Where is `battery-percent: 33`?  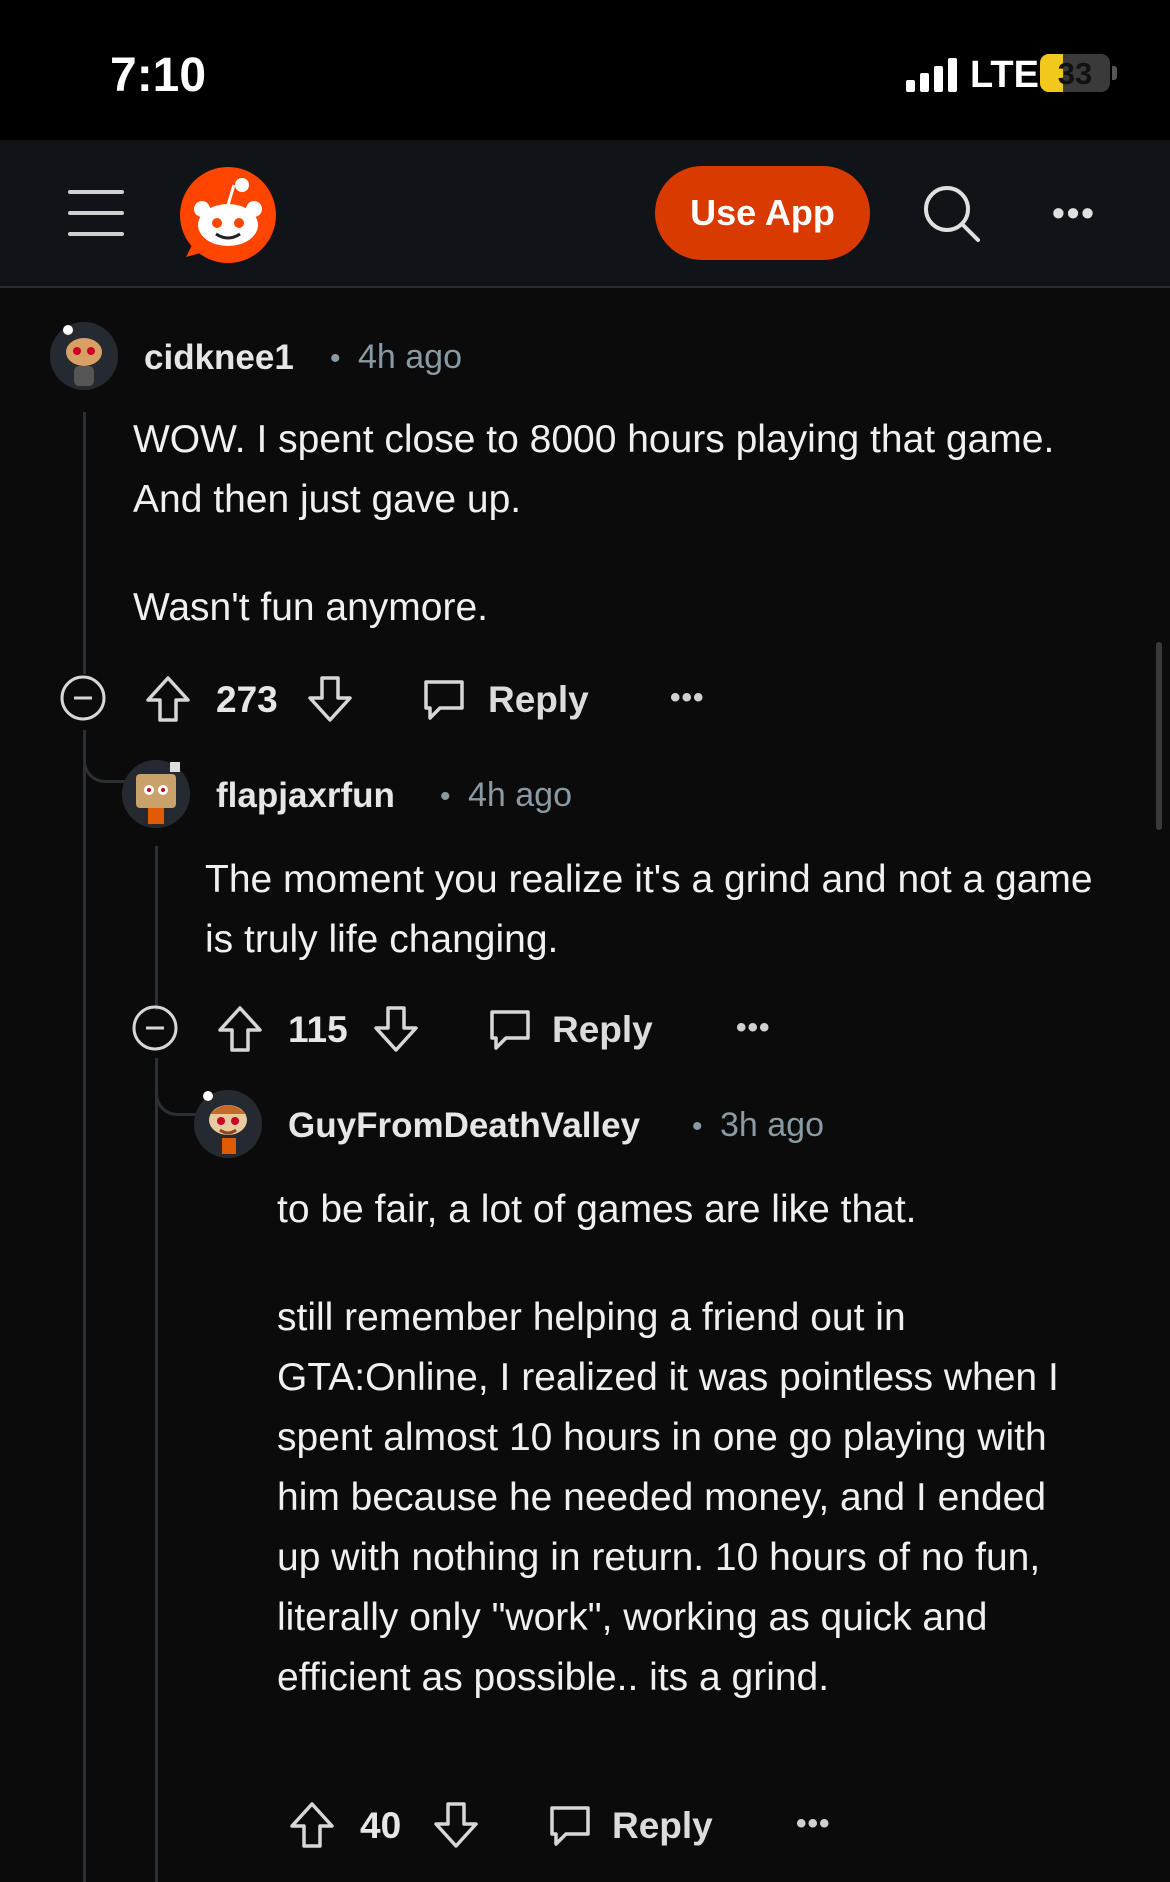 battery-percent: 33 is located at coordinates (1075, 73).